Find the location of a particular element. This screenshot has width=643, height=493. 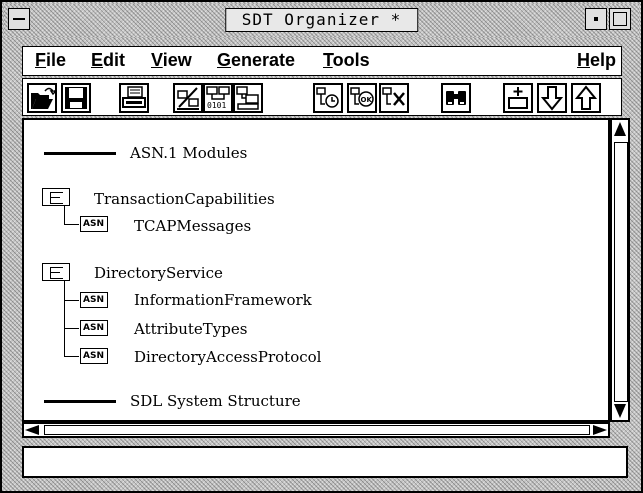

analyze-button is located at coordinates (328, 98).